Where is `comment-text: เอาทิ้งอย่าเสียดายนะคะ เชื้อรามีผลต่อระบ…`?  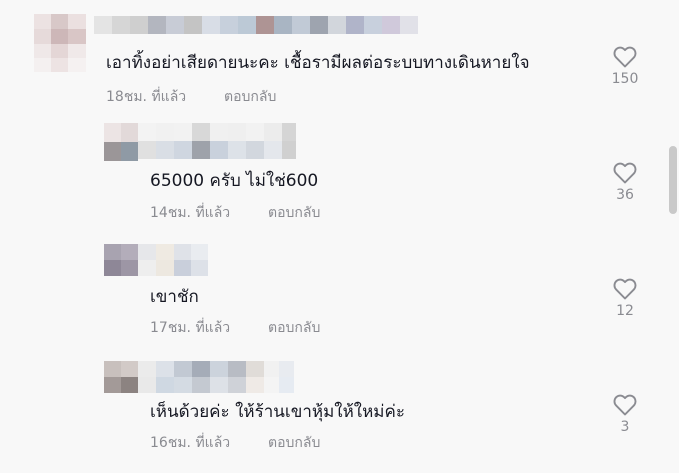
comment-text: เอาทิ้งอย่าเสียดายนะคะ เชื้อรามีผลต่อระบ… is located at coordinates (318, 63).